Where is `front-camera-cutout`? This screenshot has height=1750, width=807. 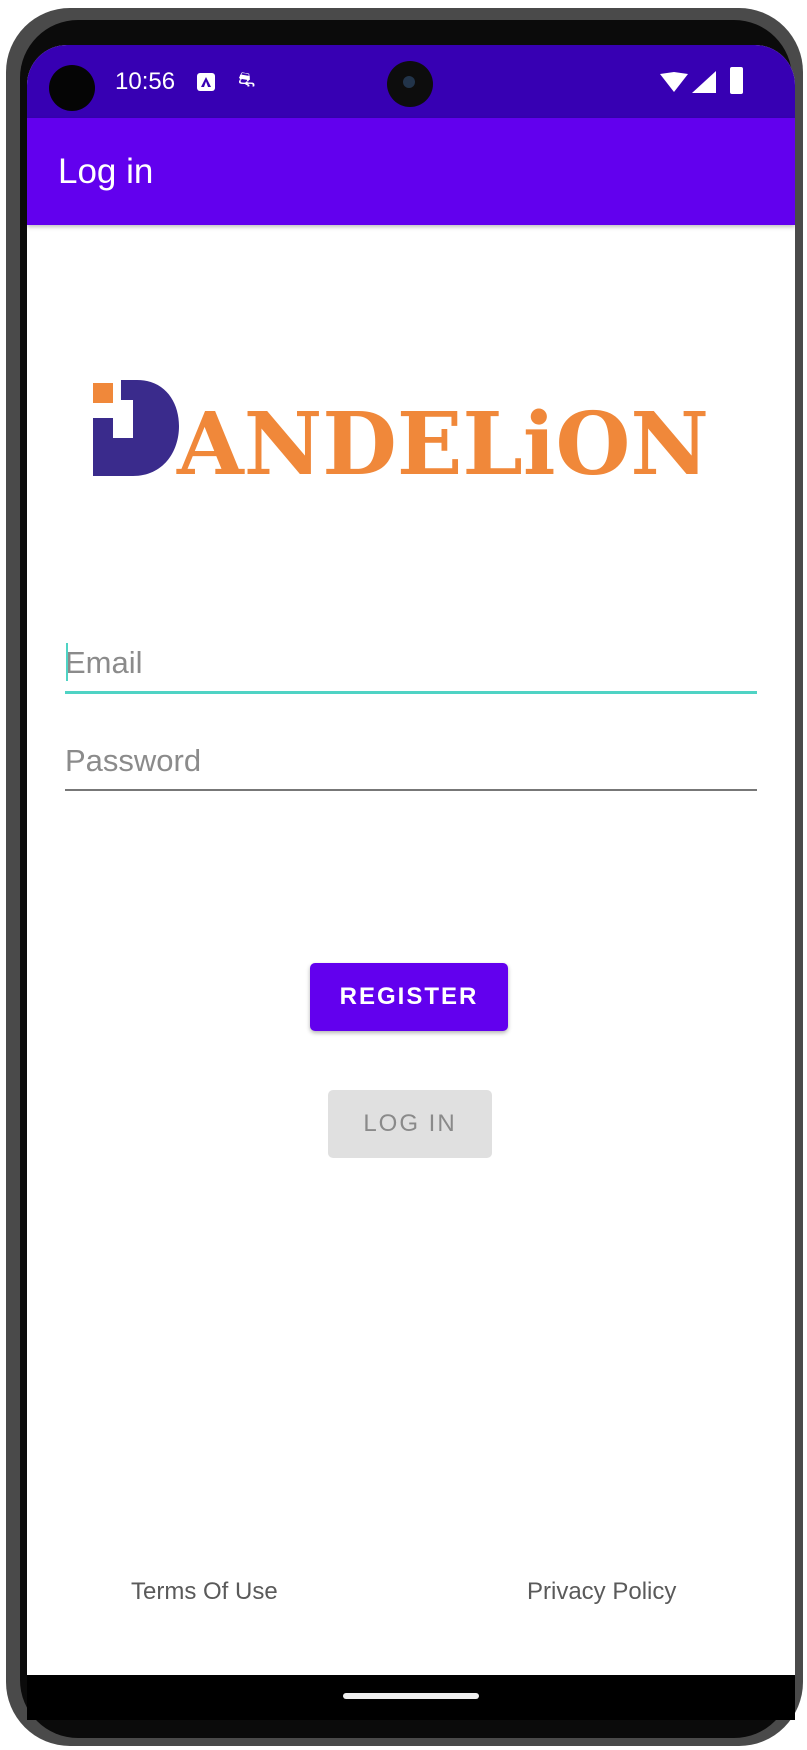 front-camera-cutout is located at coordinates (72, 88).